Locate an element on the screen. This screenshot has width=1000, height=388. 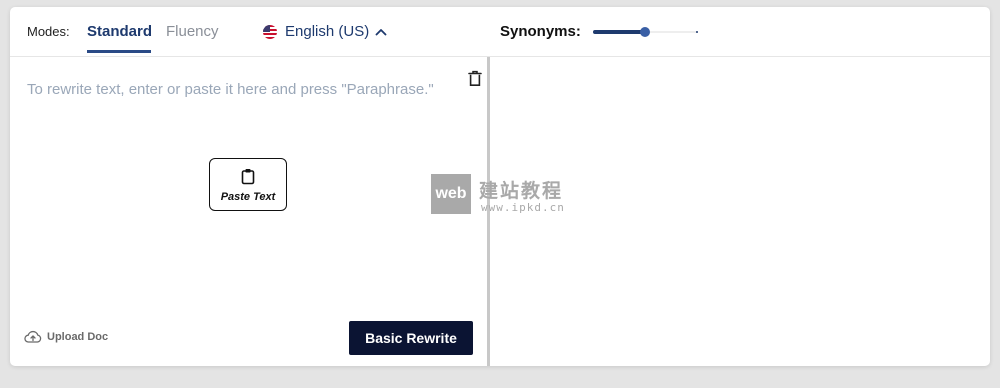
us-flag-icon is located at coordinates (270, 31).